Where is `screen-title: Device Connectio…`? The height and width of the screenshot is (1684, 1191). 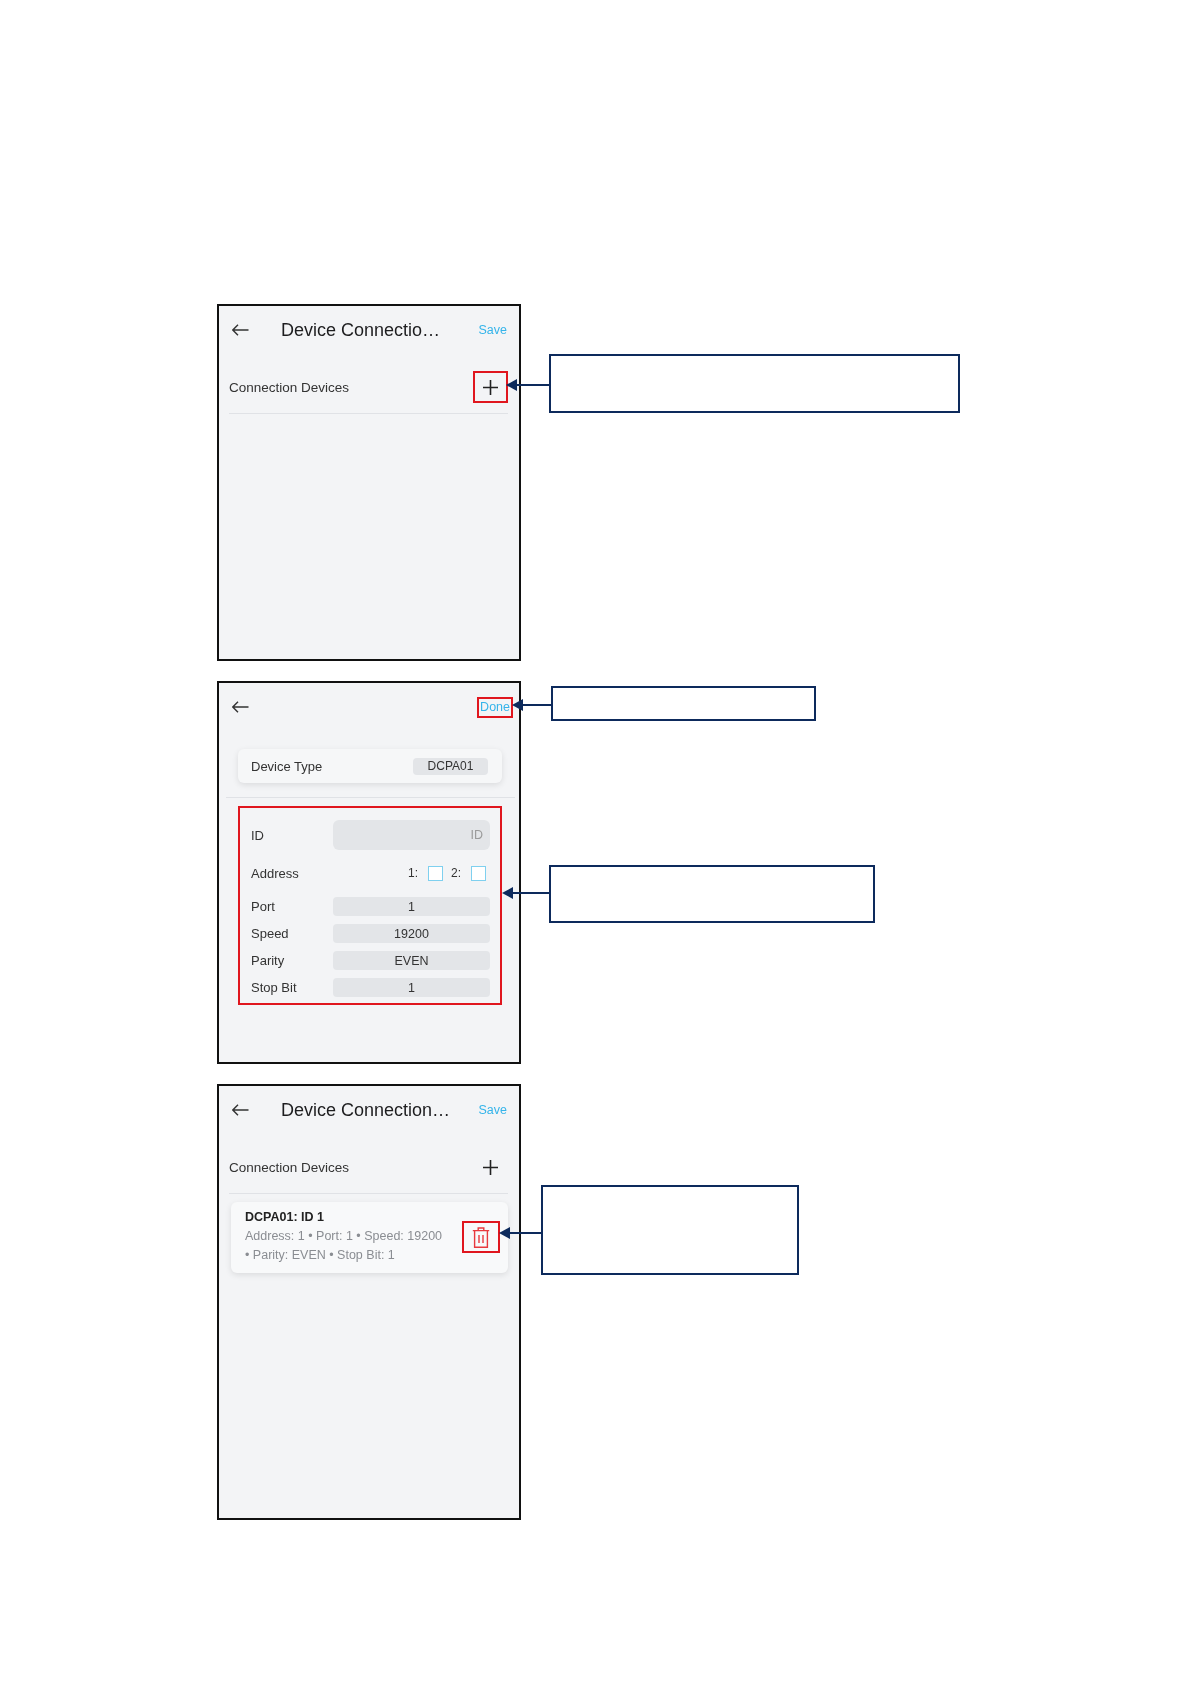
screen-title: Device Connectio… is located at coordinates (361, 330).